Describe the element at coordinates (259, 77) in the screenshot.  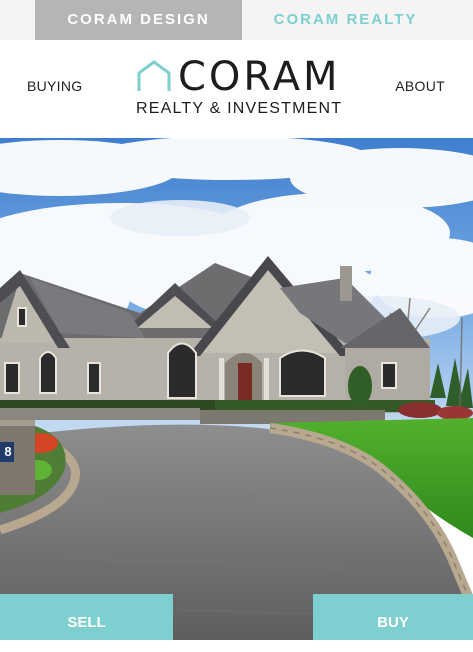
I see `logo-wordmark: CORAM` at that location.